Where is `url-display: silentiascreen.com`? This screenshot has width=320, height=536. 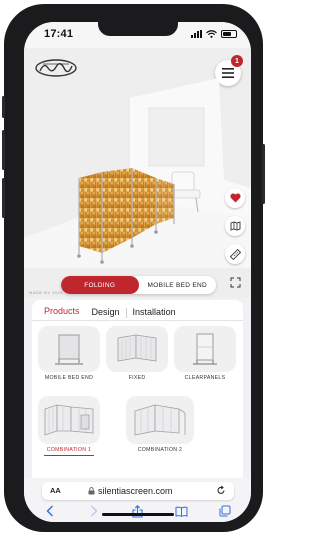 url-display: silentiascreen.com is located at coordinates (130, 491).